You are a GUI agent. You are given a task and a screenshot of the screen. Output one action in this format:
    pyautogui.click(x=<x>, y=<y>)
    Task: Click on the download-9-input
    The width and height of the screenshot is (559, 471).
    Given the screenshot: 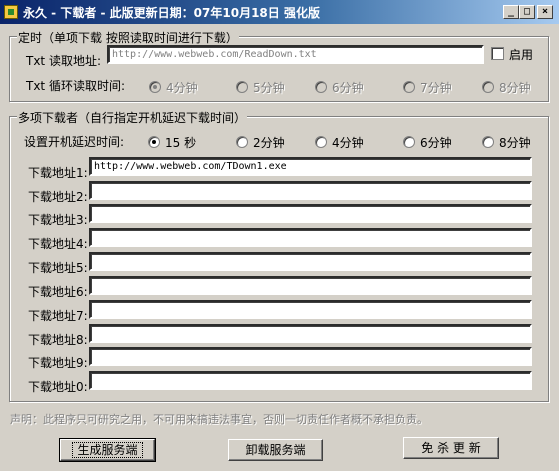 What is the action you would take?
    pyautogui.click(x=310, y=356)
    